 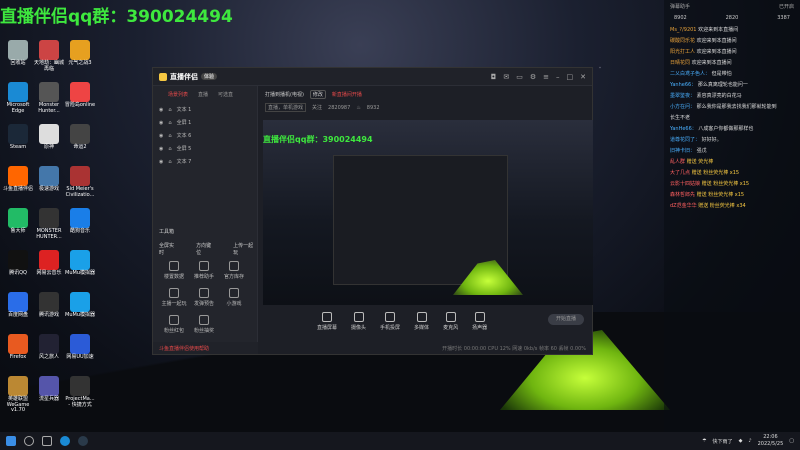 What do you see at coordinates (205, 249) in the screenshot?
I see `tool-direction: 方向键位` at bounding box center [205, 249].